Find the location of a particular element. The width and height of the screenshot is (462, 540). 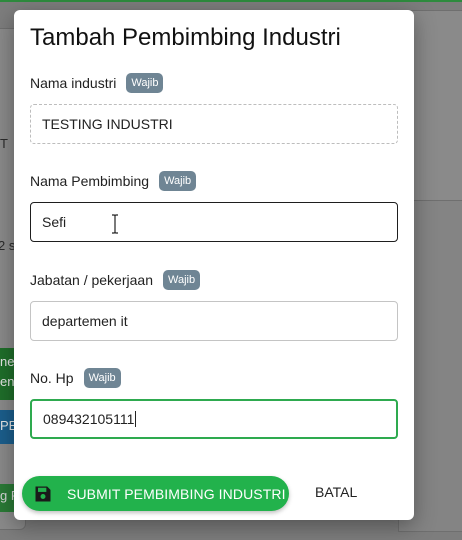

phone-value: 089432105111 is located at coordinates (89, 419).